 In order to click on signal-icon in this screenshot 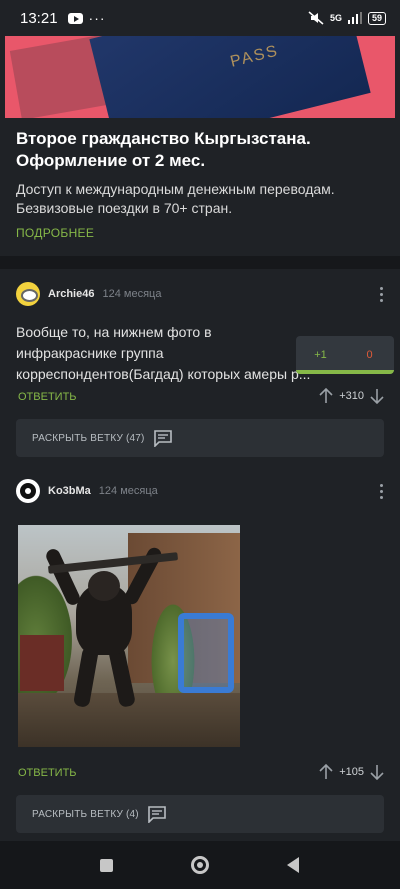, I will do `click(354, 18)`.